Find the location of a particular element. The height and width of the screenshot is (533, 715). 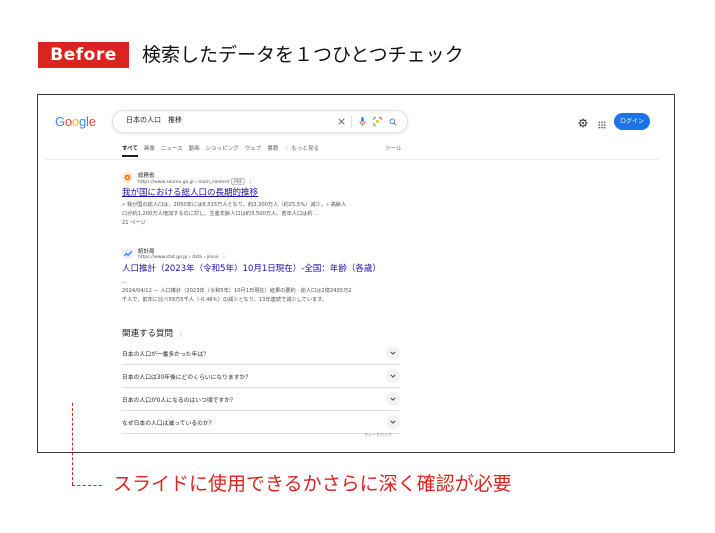

lens-search-icon is located at coordinates (377, 121).